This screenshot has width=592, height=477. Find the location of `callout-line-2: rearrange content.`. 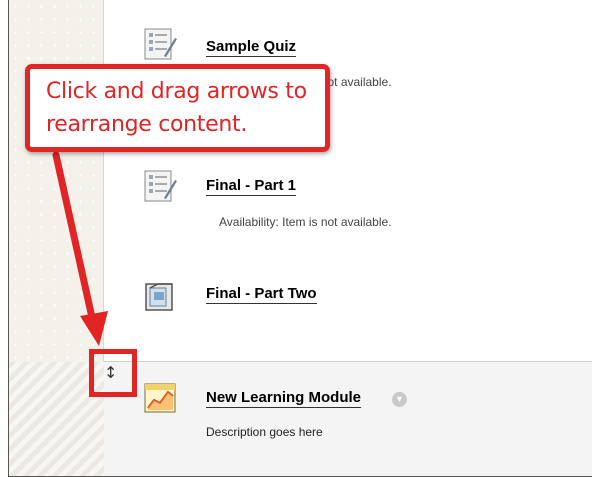

callout-line-2: rearrange content. is located at coordinates (147, 124).